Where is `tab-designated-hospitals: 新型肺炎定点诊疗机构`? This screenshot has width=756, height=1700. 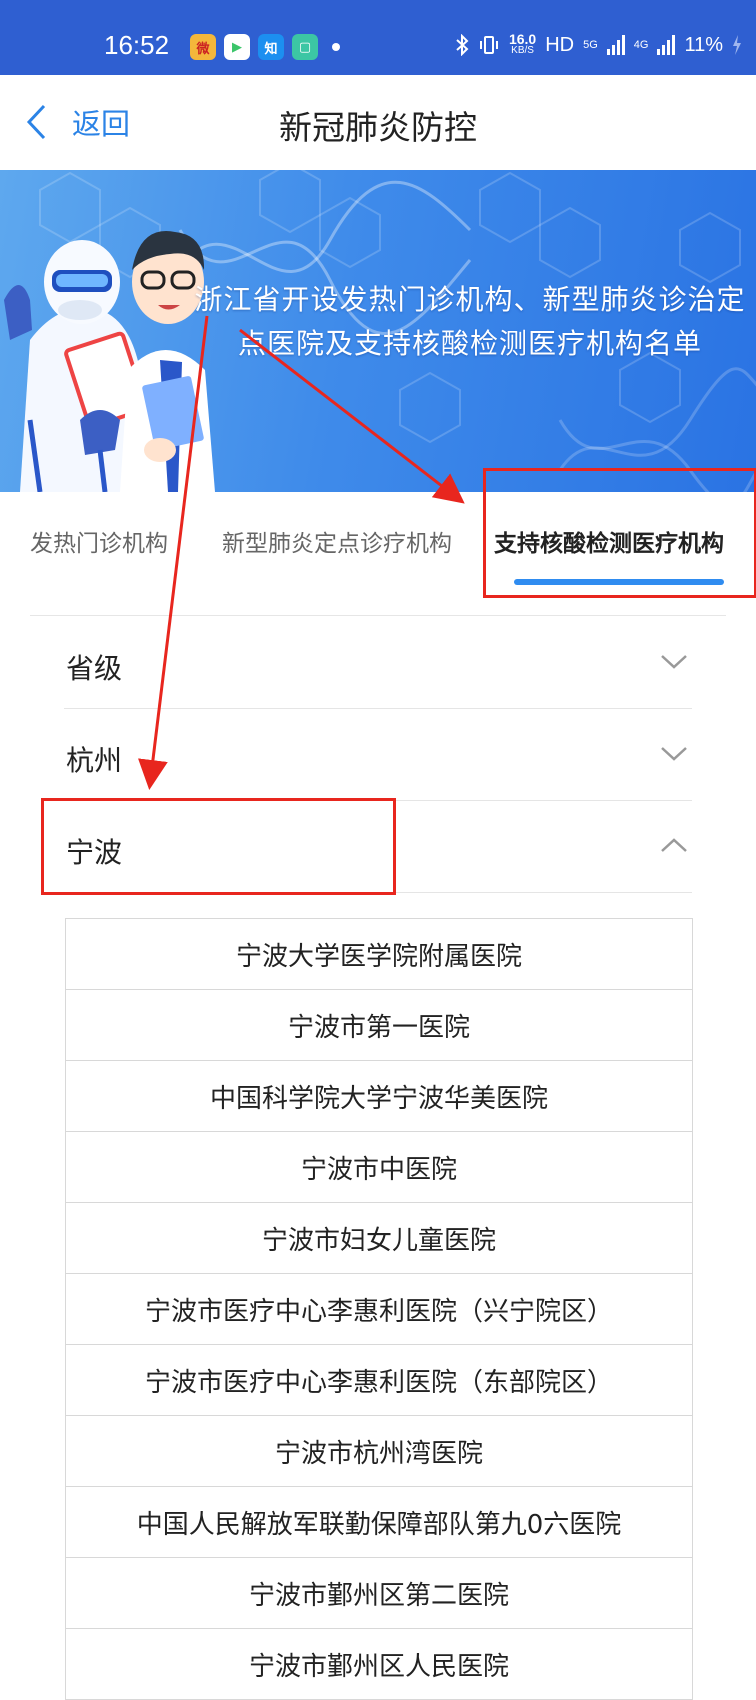
tab-designated-hospitals: 新型肺炎定点诊疗机构 is located at coordinates (337, 541).